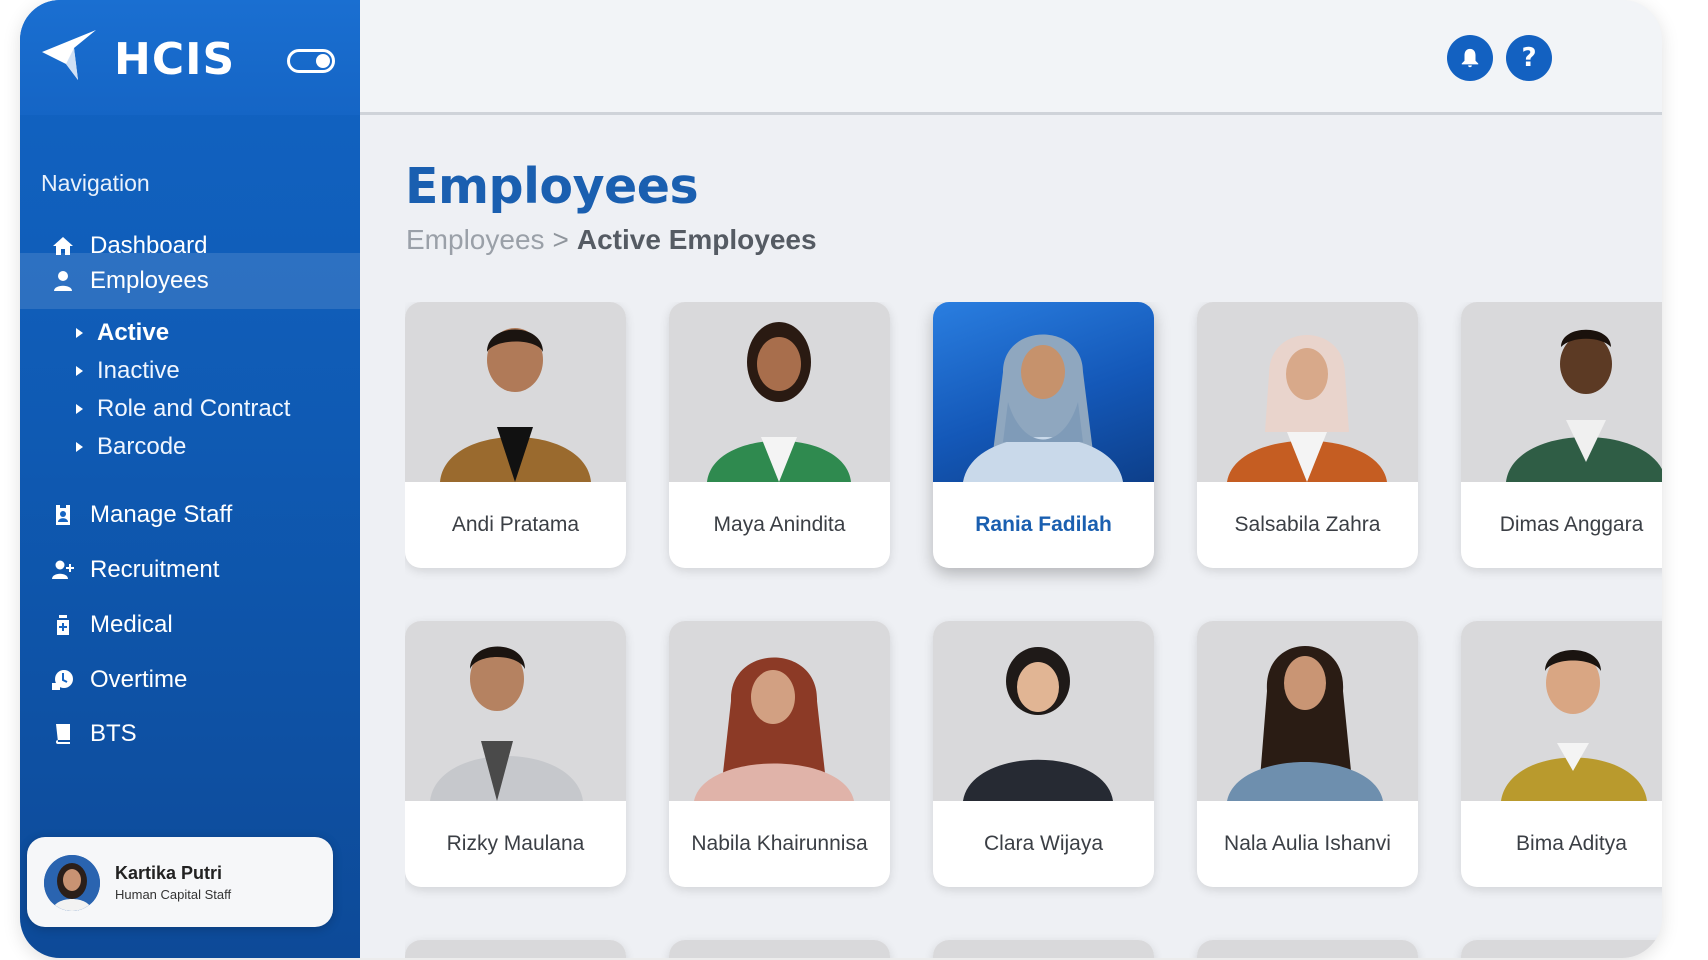  I want to click on sidebar-item-label: Manage Staff, so click(161, 514).